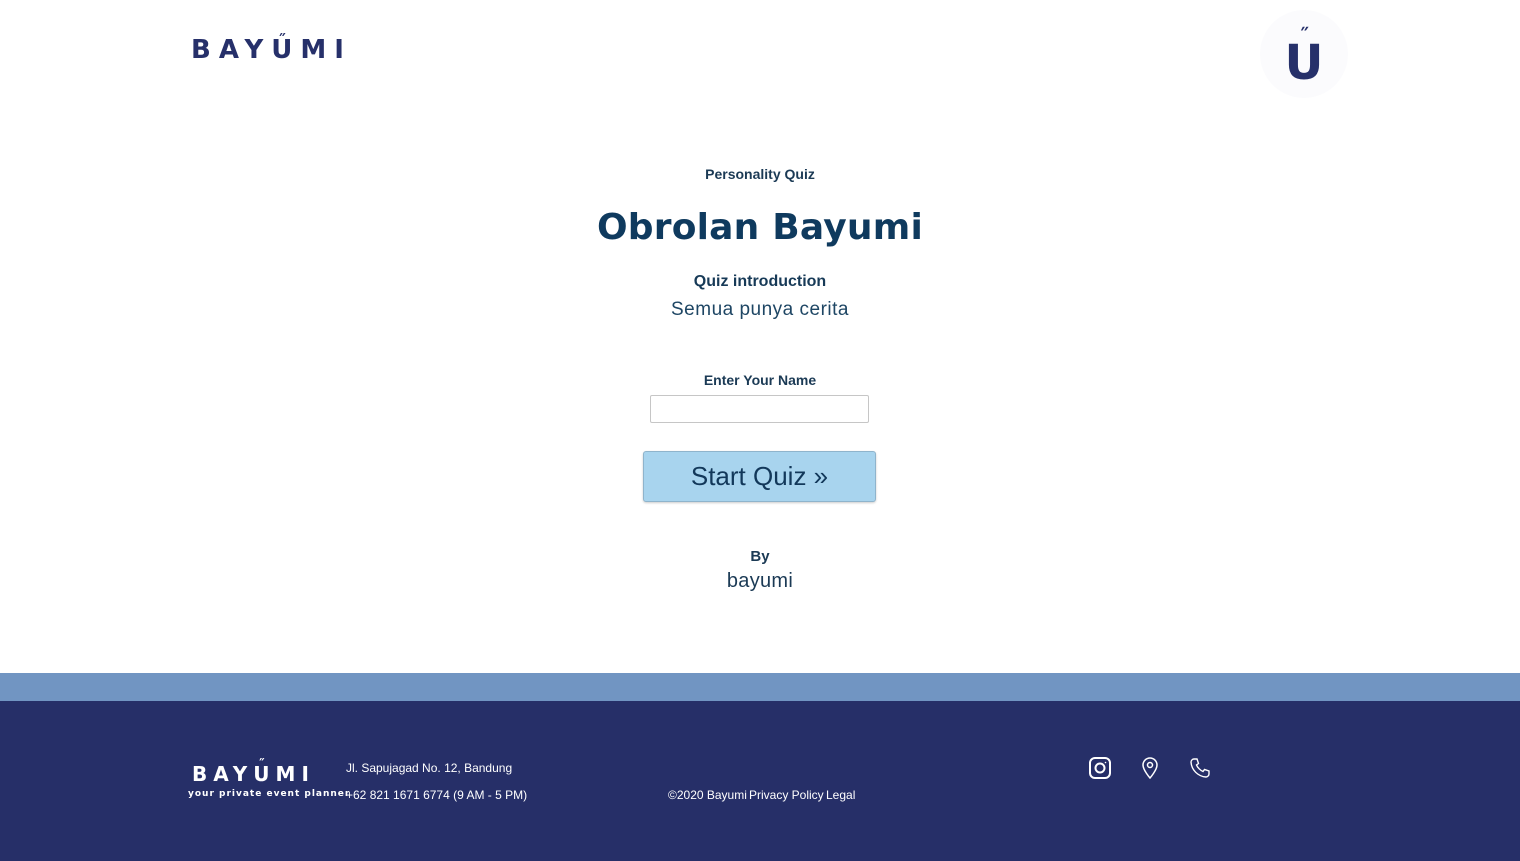  Describe the element at coordinates (760, 581) in the screenshot. I see `author-name: bayumi` at that location.